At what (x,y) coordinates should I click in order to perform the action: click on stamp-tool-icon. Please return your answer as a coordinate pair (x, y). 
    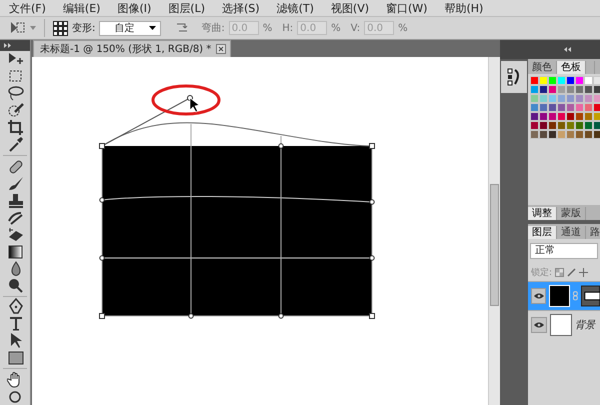
    Looking at the image, I should click on (15, 200).